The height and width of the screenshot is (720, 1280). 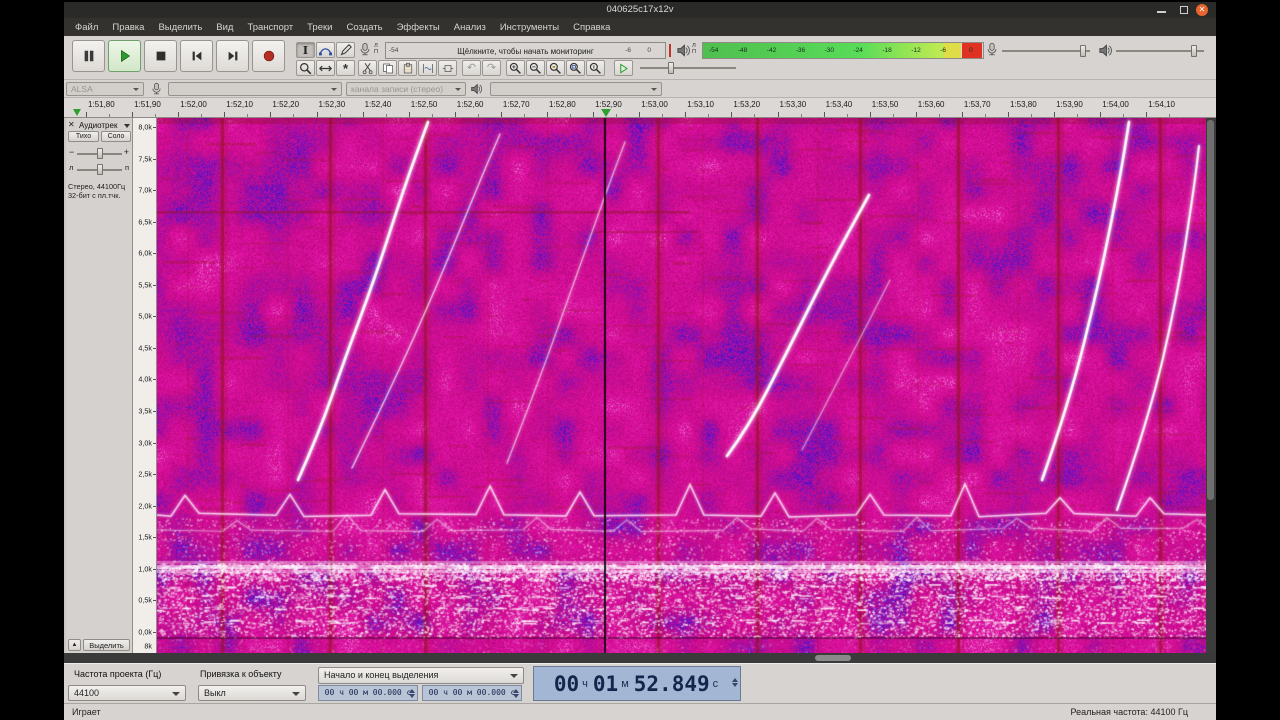 I want to click on stop-button, so click(x=160, y=56).